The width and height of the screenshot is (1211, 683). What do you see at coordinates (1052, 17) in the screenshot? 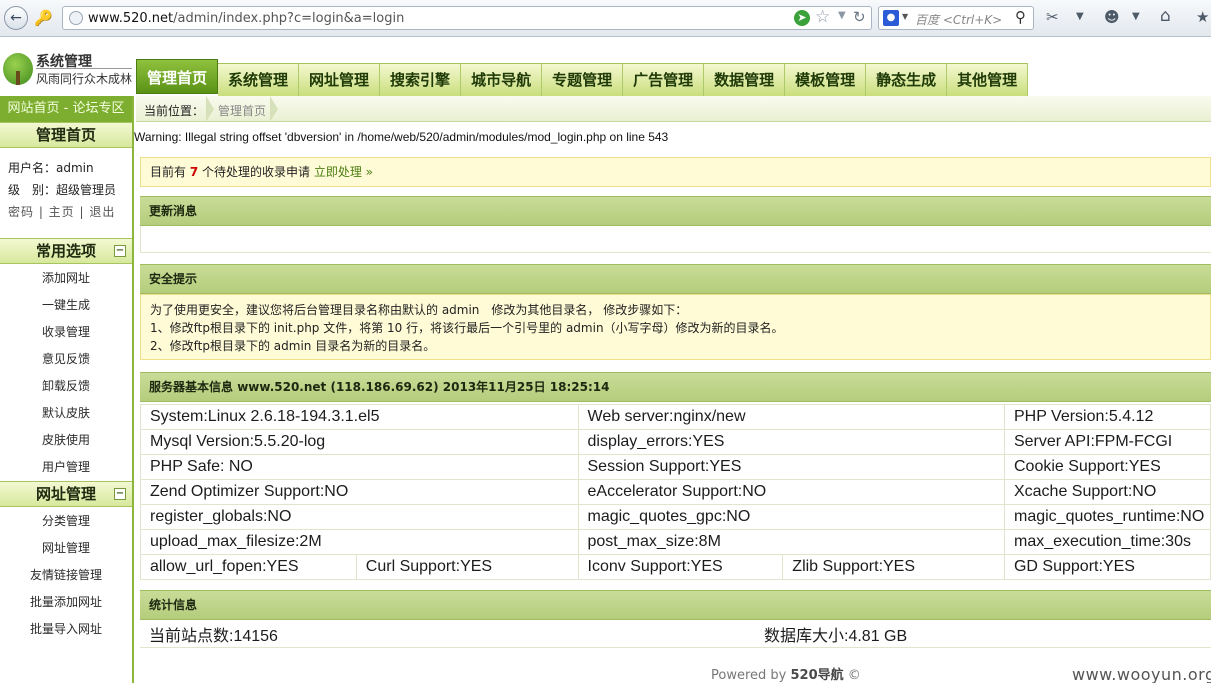
I see `screenshot-icon: ✂` at bounding box center [1052, 17].